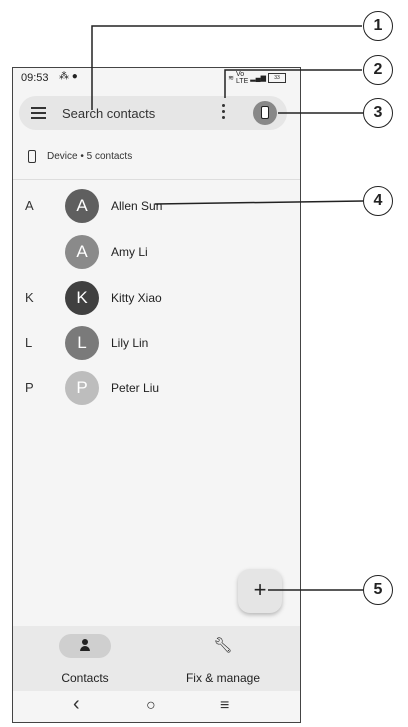 This screenshot has width=408, height=727. Describe the element at coordinates (378, 113) in the screenshot. I see `callout-3: 3` at that location.